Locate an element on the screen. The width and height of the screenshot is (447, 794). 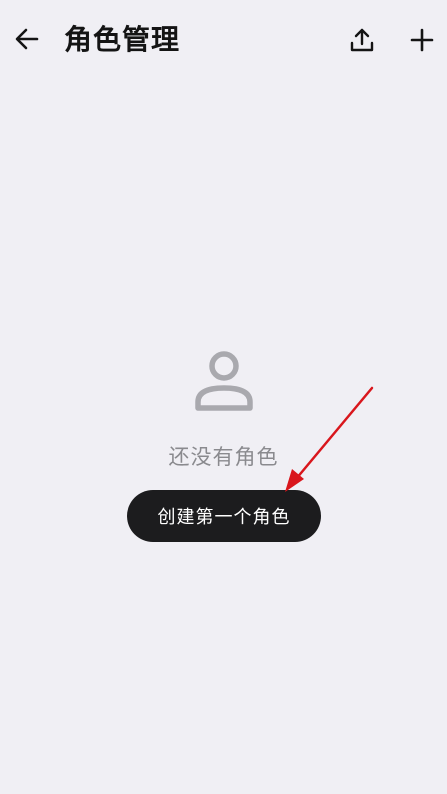
plus-icon is located at coordinates (422, 40).